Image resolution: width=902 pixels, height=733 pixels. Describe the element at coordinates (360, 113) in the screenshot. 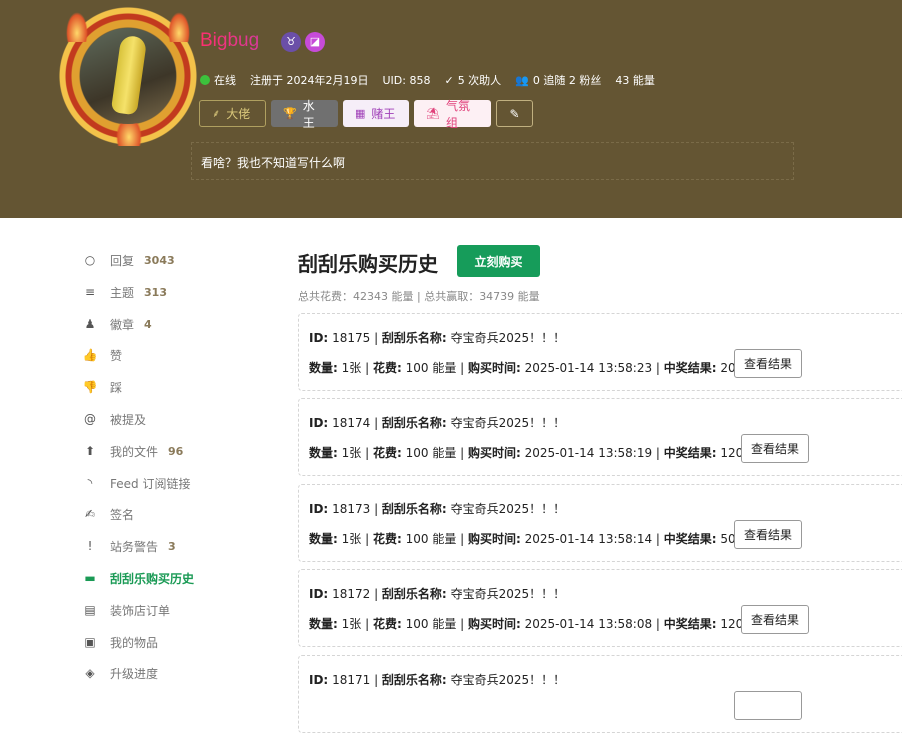

I see `dice-icon: ▦` at that location.